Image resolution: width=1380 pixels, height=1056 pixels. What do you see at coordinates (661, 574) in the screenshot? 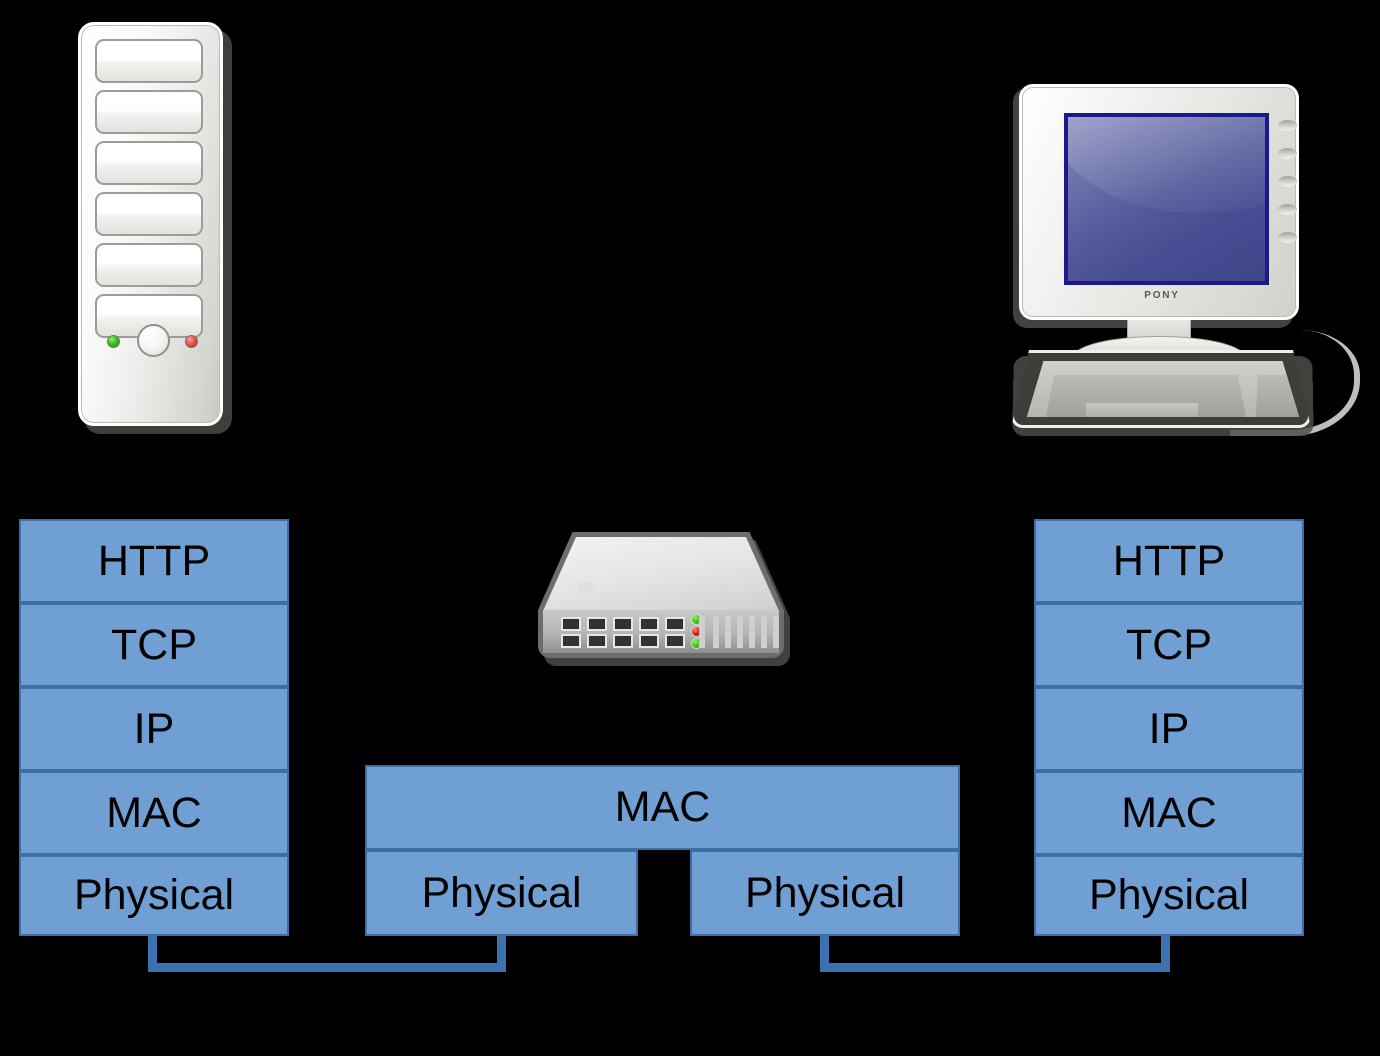
I see `switch-top-panel` at bounding box center [661, 574].